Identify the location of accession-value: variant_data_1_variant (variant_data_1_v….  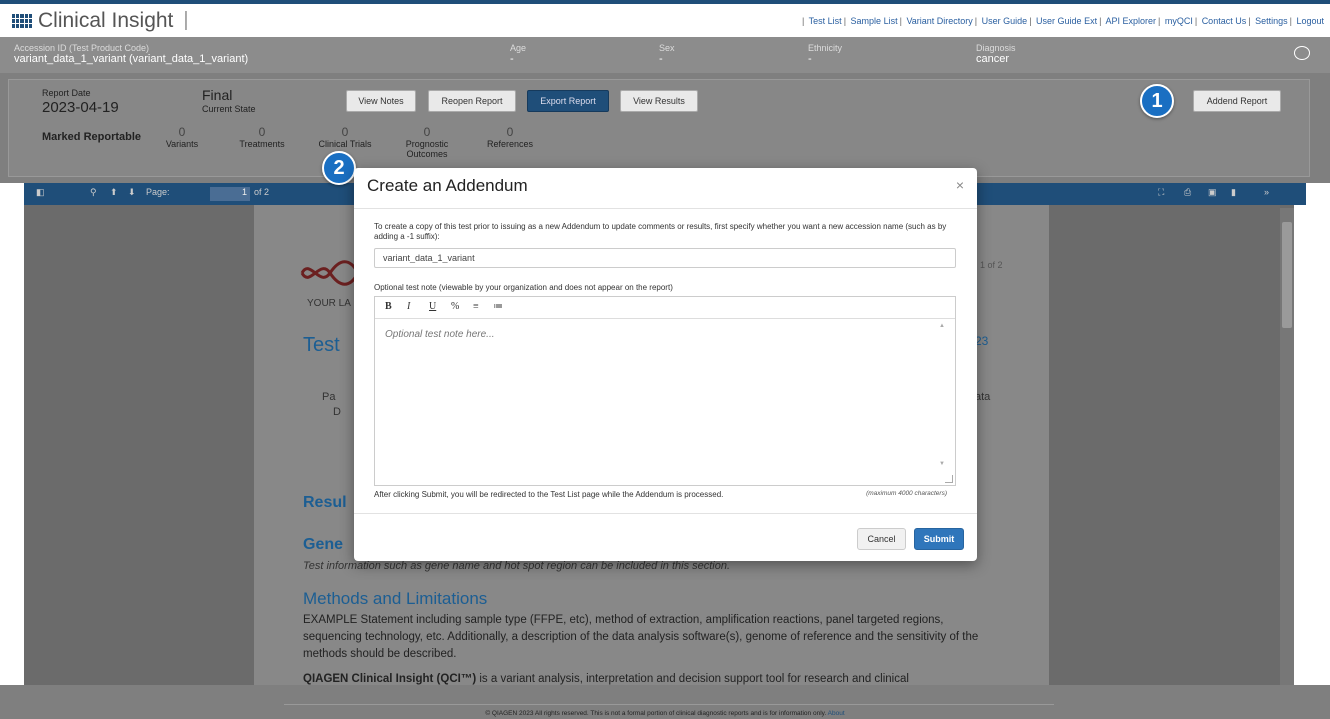
(131, 59).